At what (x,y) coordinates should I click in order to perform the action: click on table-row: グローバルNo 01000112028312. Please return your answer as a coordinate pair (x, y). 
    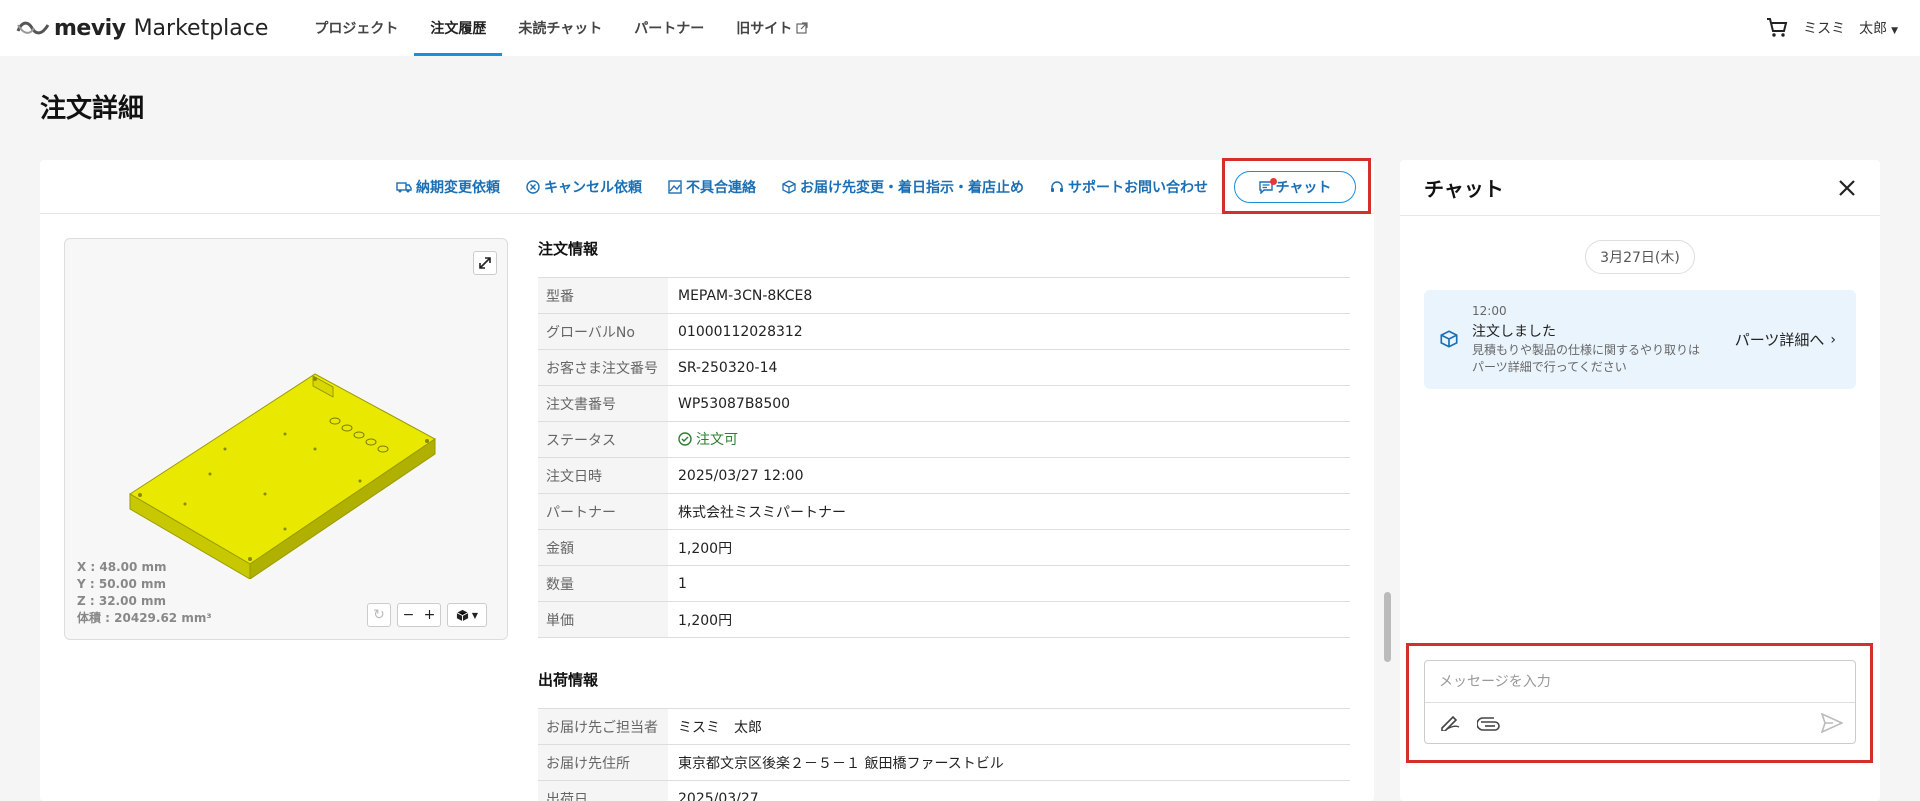
    Looking at the image, I should click on (944, 331).